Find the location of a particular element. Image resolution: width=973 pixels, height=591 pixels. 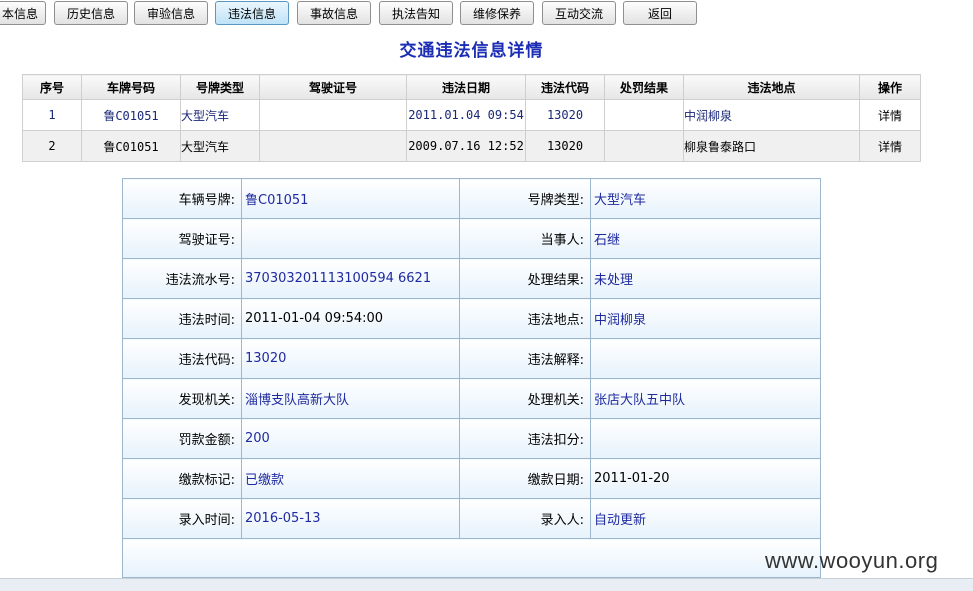

col-header-no: 序号 is located at coordinates (52, 87).